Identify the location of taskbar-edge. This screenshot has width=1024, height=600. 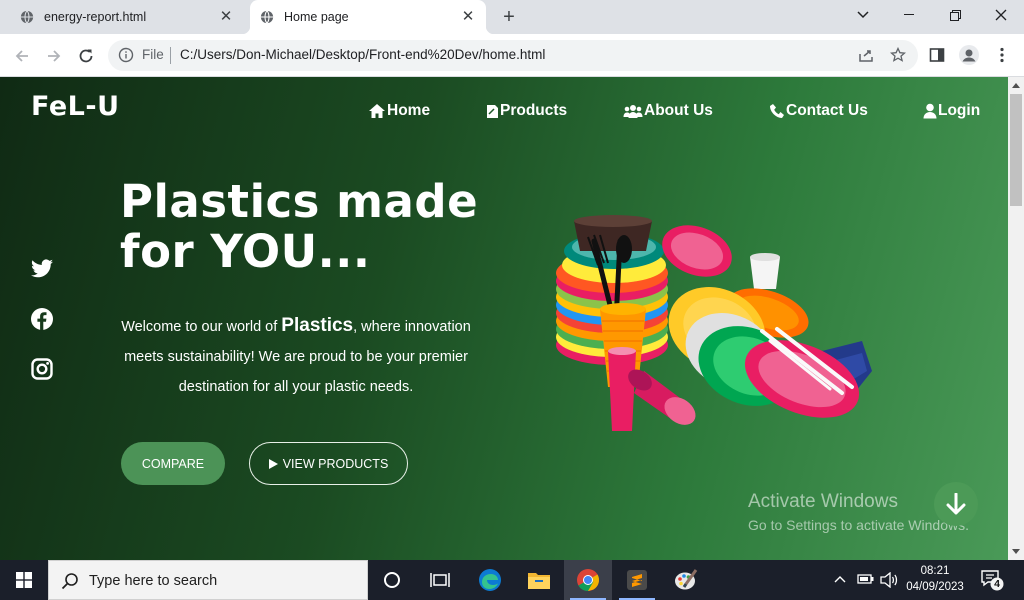
(490, 580).